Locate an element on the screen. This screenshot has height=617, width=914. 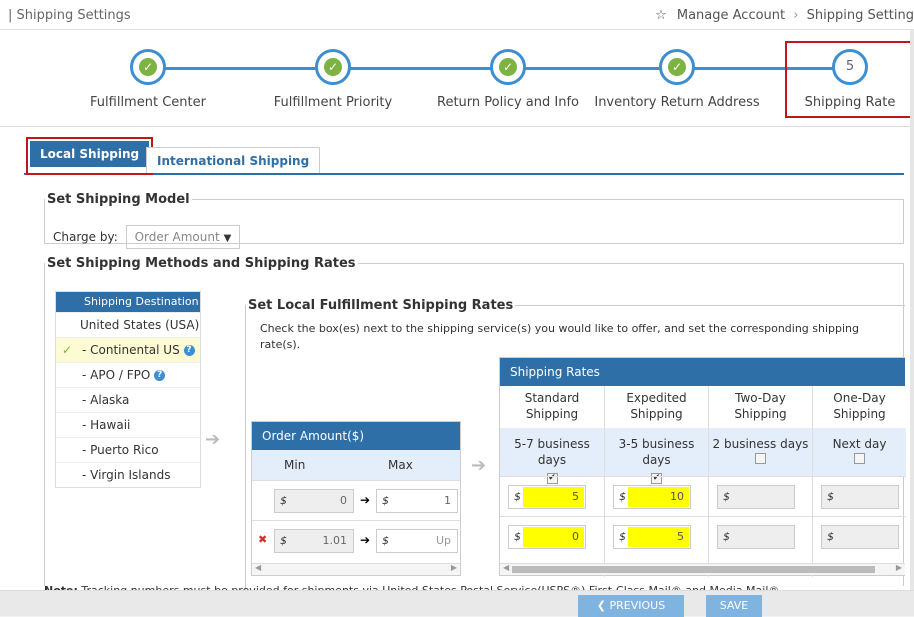
step-number: 5 is located at coordinates (850, 66).